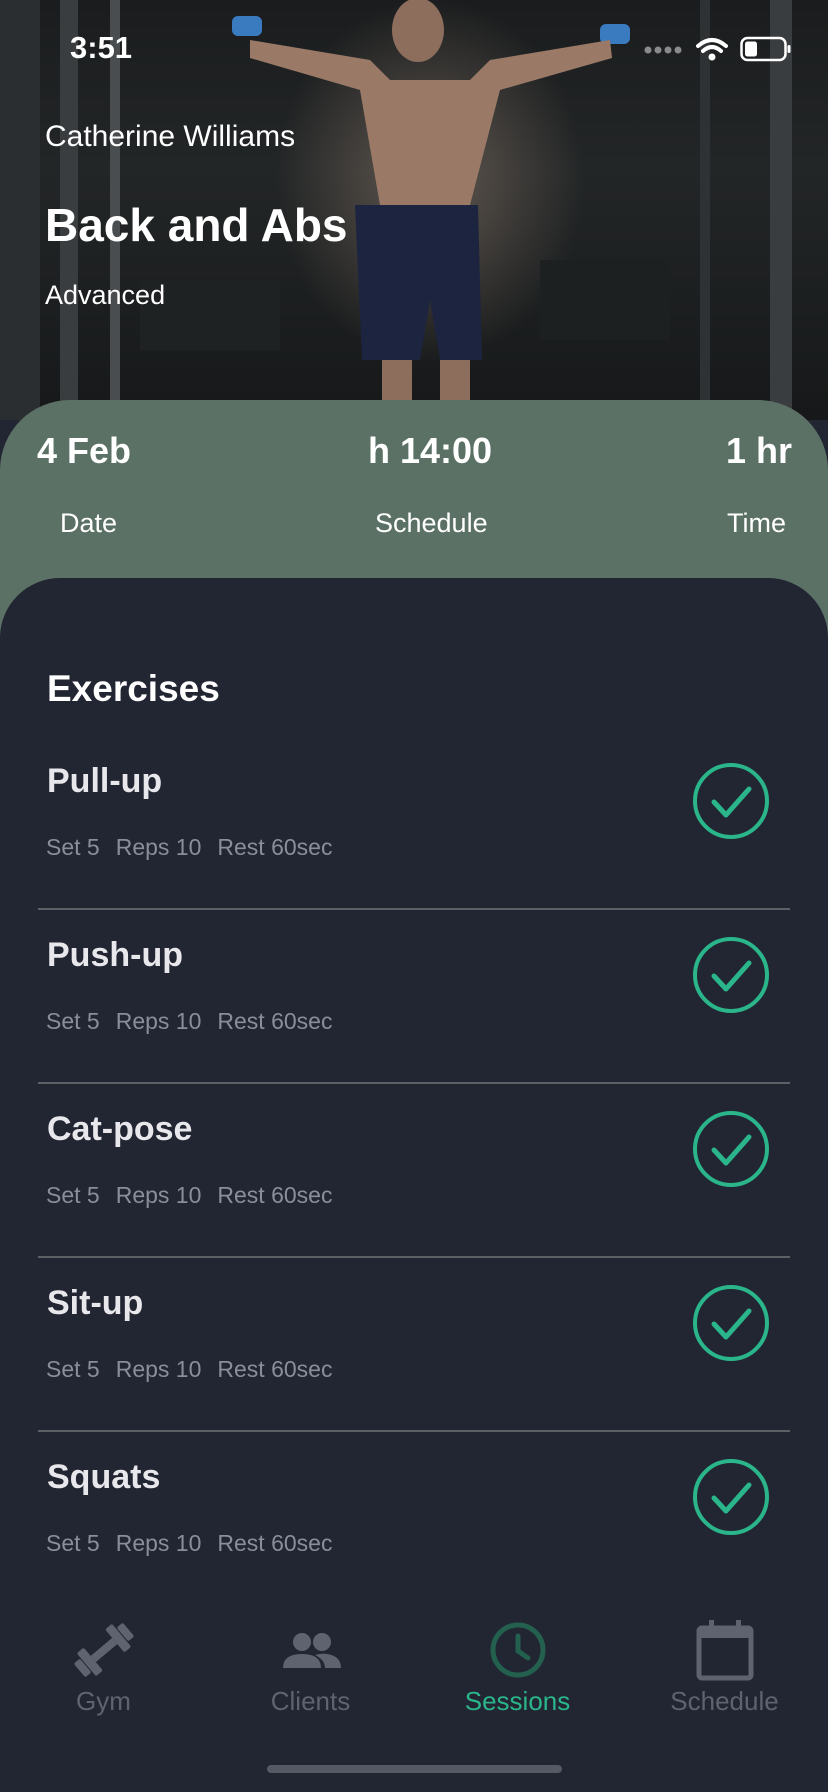 The image size is (828, 1792). What do you see at coordinates (115, 955) in the screenshot?
I see `exercise-name: Push-up` at bounding box center [115, 955].